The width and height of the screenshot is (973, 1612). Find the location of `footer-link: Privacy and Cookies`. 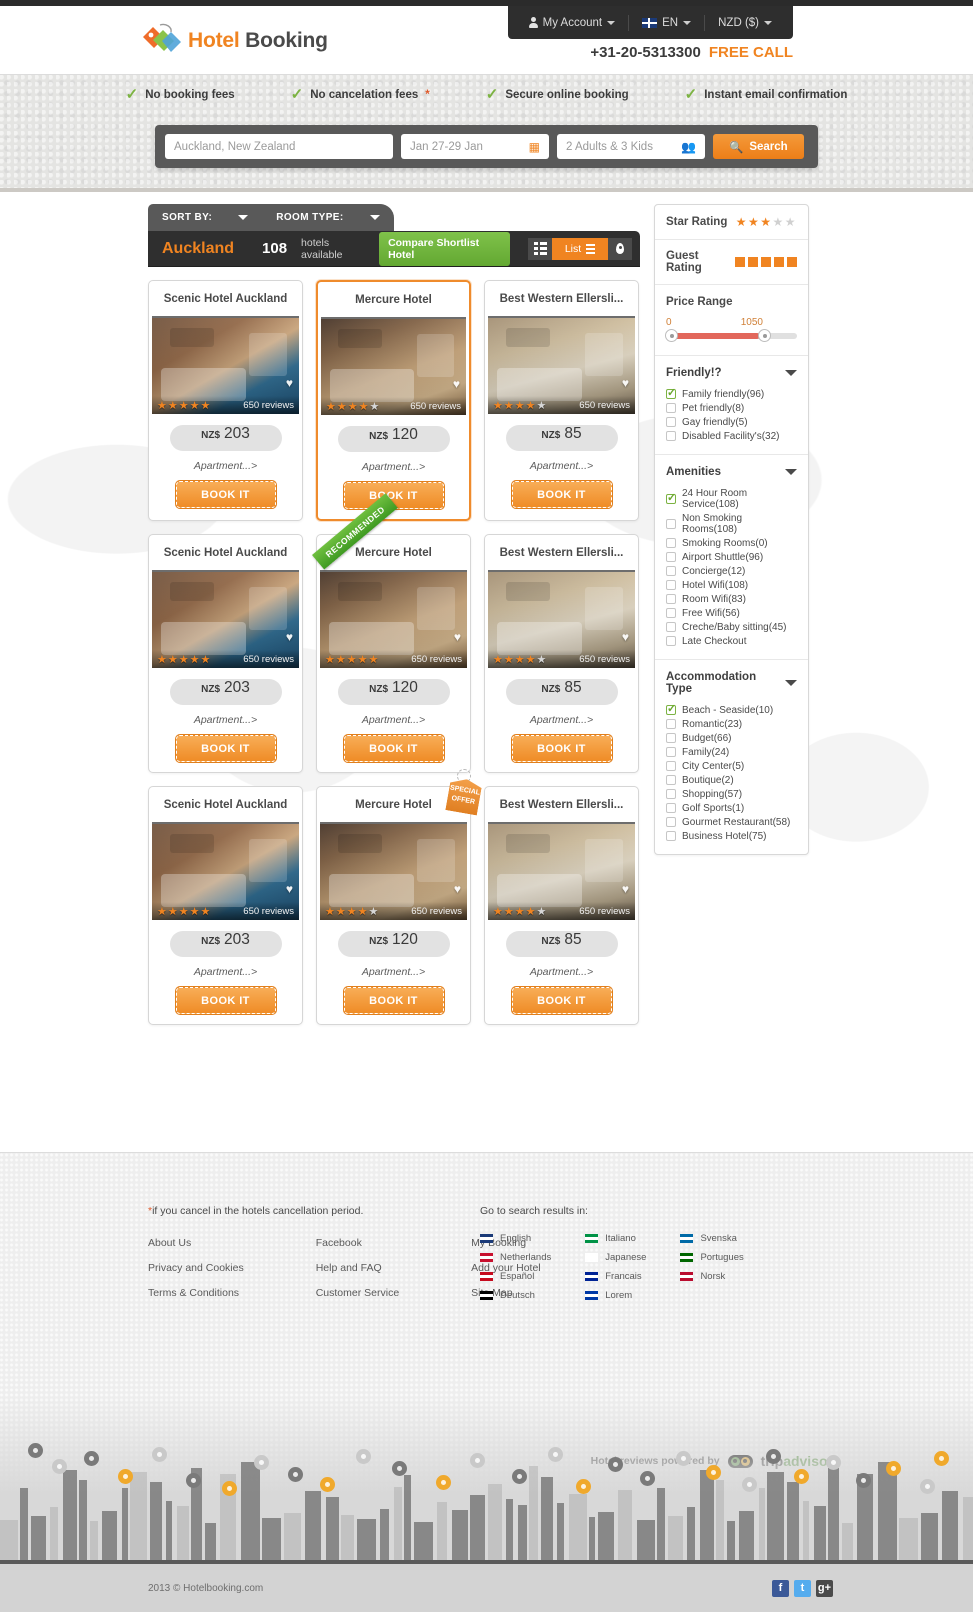

footer-link: Privacy and Cookies is located at coordinates (196, 1268).